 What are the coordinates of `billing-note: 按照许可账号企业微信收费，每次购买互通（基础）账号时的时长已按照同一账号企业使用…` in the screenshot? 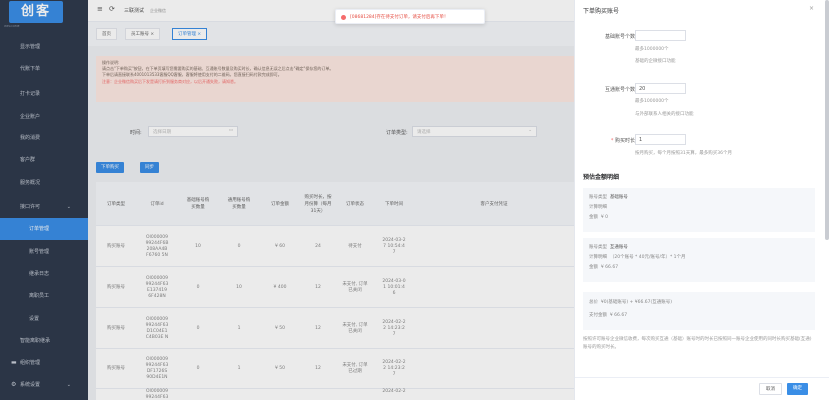 It's located at (697, 343).